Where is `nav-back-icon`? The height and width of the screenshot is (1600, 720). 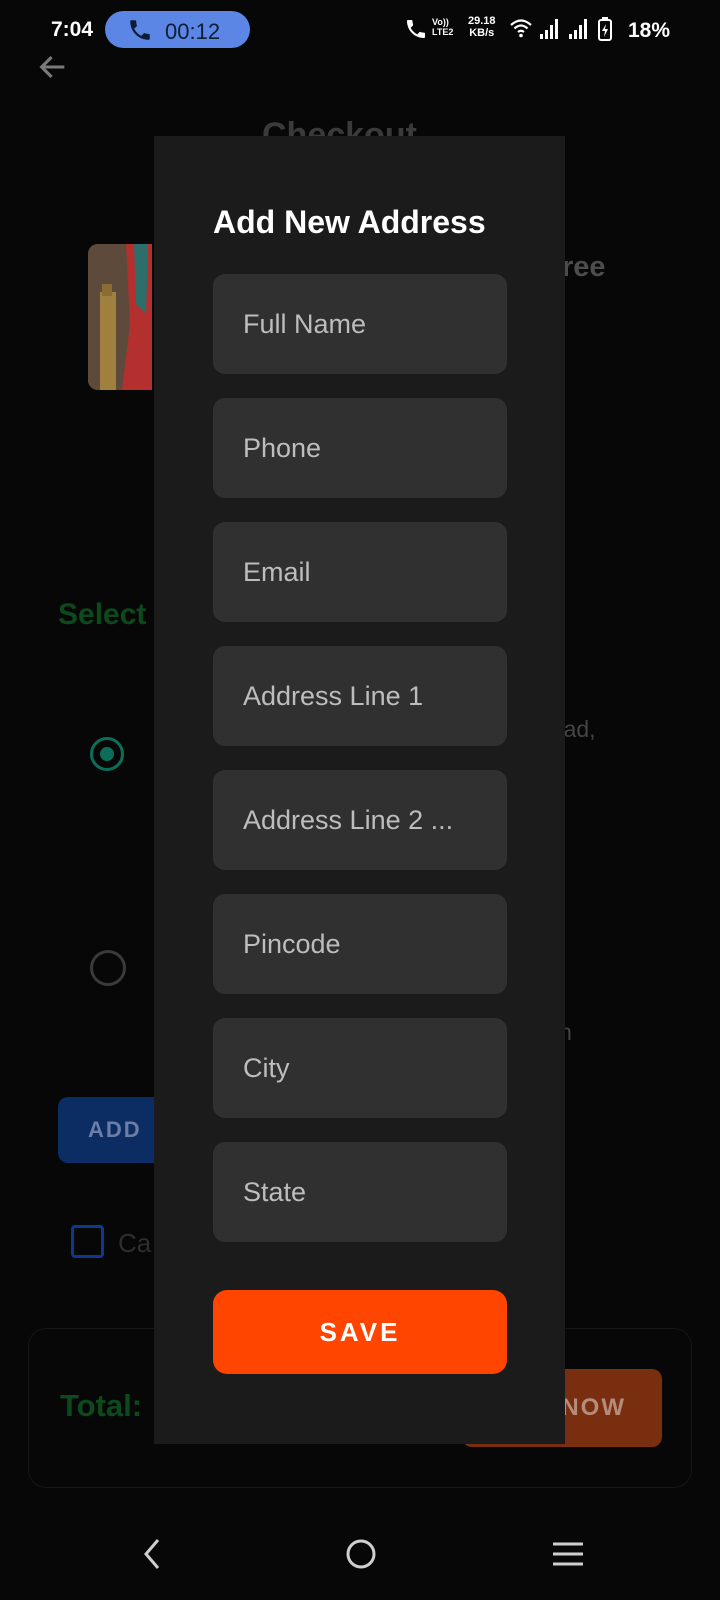 nav-back-icon is located at coordinates (152, 1554).